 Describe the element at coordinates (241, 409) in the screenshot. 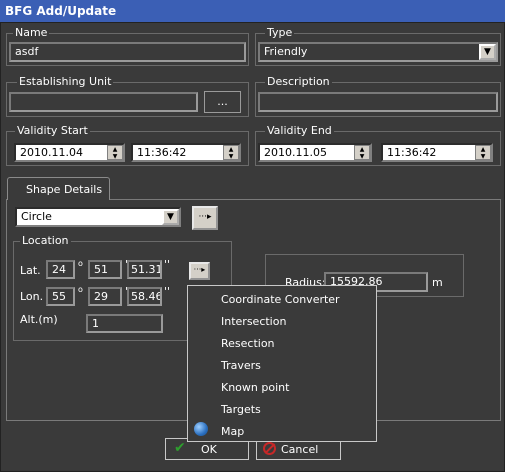

I see `menu-item-targets: Targets` at that location.